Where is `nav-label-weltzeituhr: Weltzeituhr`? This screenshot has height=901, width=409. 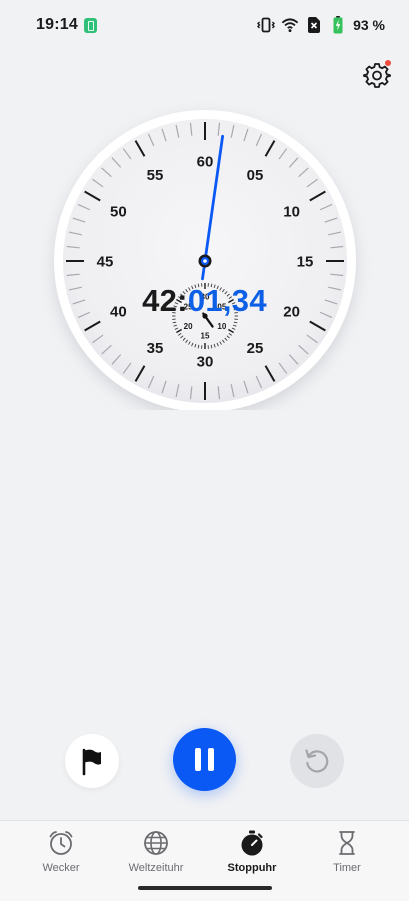
nav-label-weltzeituhr: Weltzeituhr is located at coordinates (156, 868).